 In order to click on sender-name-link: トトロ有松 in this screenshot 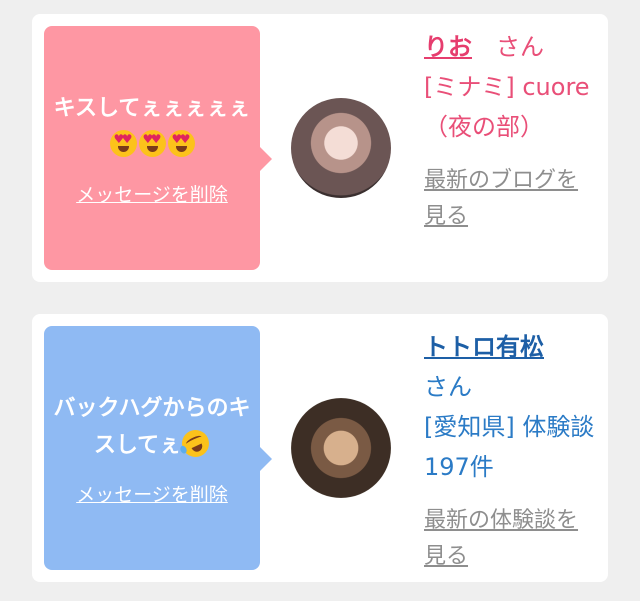, I will do `click(484, 347)`.